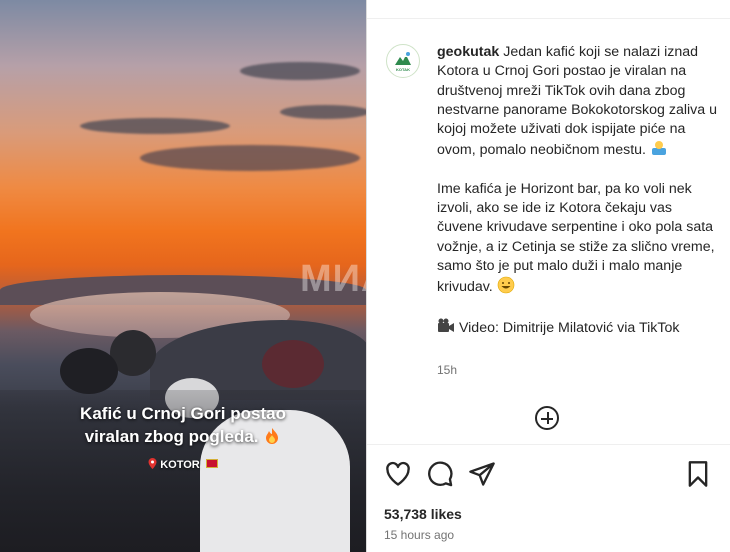 The width and height of the screenshot is (730, 552). Describe the element at coordinates (505, 285) in the screenshot. I see `grinning-face-icon` at that location.